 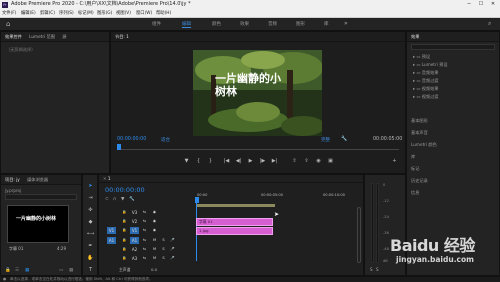 I want to click on add-marker-icon: ▼, so click(x=122, y=199).